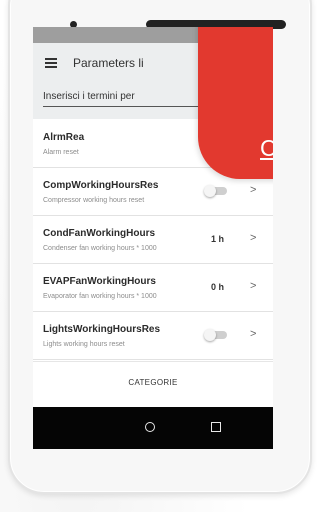  I want to click on parameter-value: 1 h, so click(218, 239).